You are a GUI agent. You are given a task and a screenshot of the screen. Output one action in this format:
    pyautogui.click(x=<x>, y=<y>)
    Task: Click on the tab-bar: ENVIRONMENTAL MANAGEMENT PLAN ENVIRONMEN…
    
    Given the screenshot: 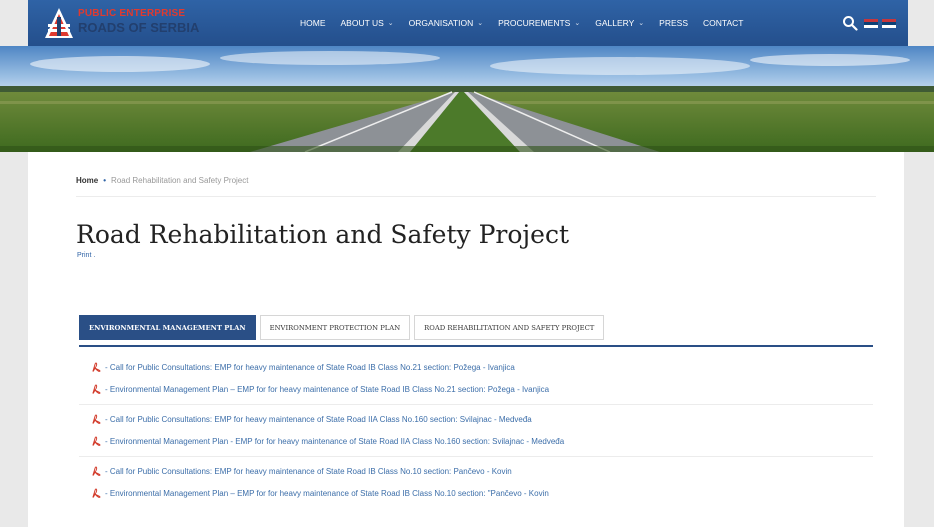 What is the action you would take?
    pyautogui.click(x=343, y=327)
    